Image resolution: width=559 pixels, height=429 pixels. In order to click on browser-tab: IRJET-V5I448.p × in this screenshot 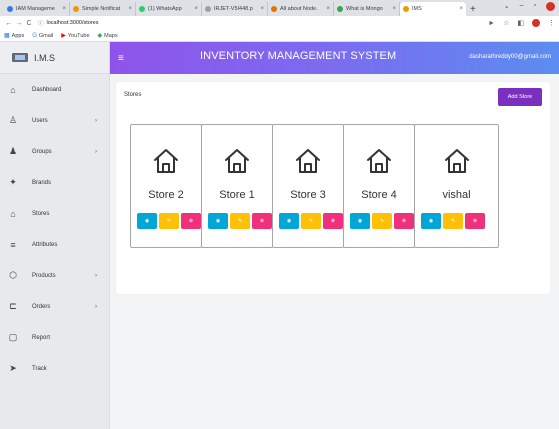, I will do `click(235, 9)`.